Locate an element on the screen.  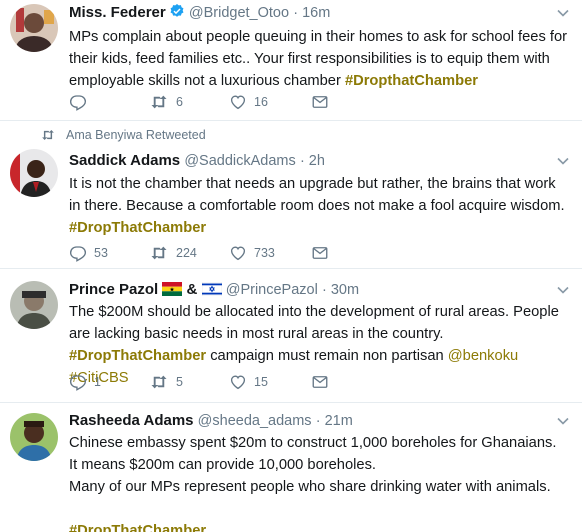
like-button: 15 is located at coordinates (248, 382).